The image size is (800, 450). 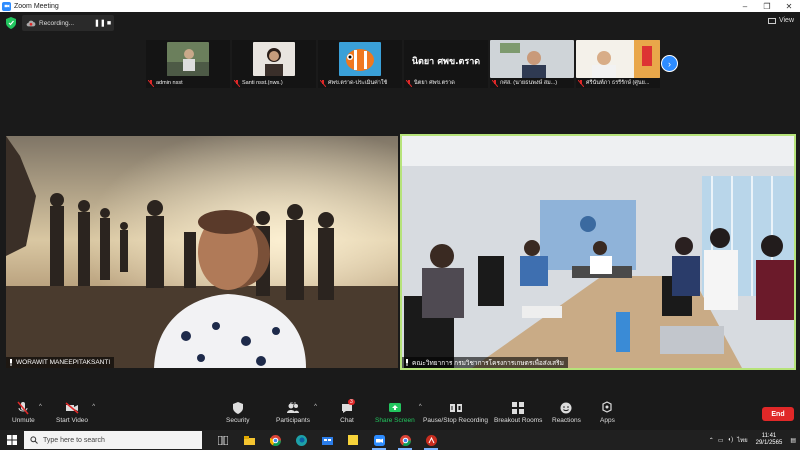 I want to click on encryption-shield-icon, so click(x=11, y=23).